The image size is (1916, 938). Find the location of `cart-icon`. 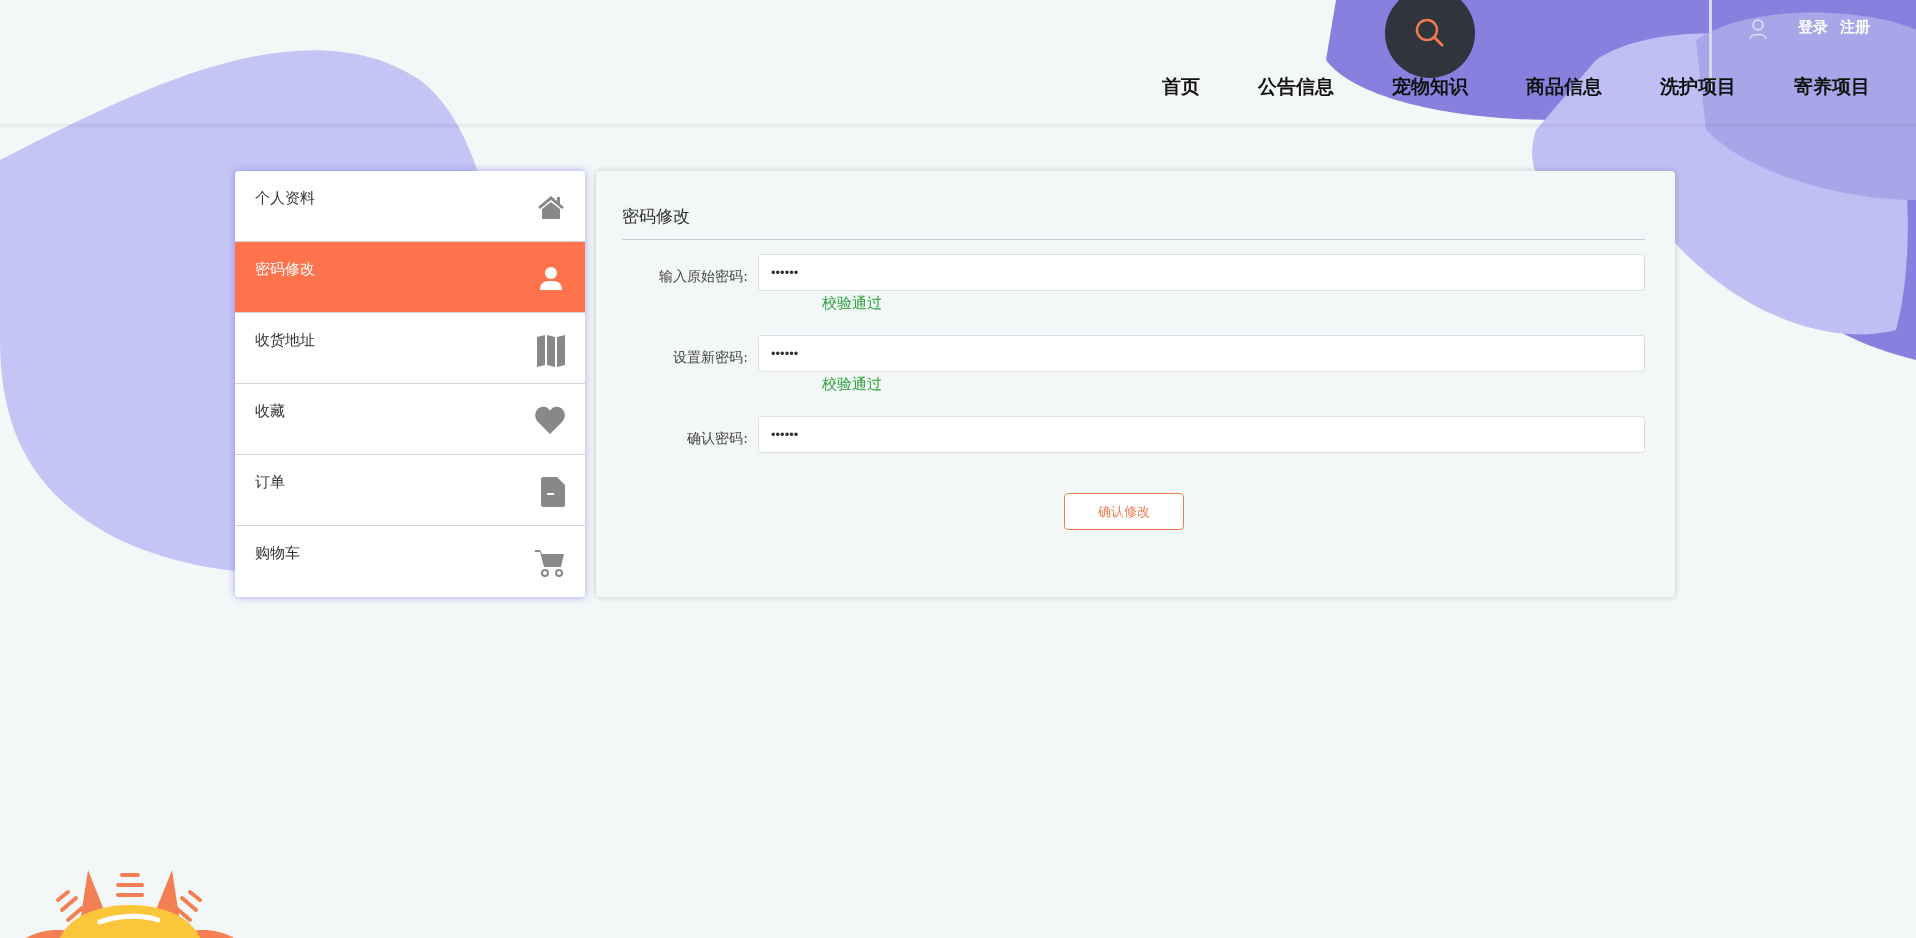

cart-icon is located at coordinates (550, 563).